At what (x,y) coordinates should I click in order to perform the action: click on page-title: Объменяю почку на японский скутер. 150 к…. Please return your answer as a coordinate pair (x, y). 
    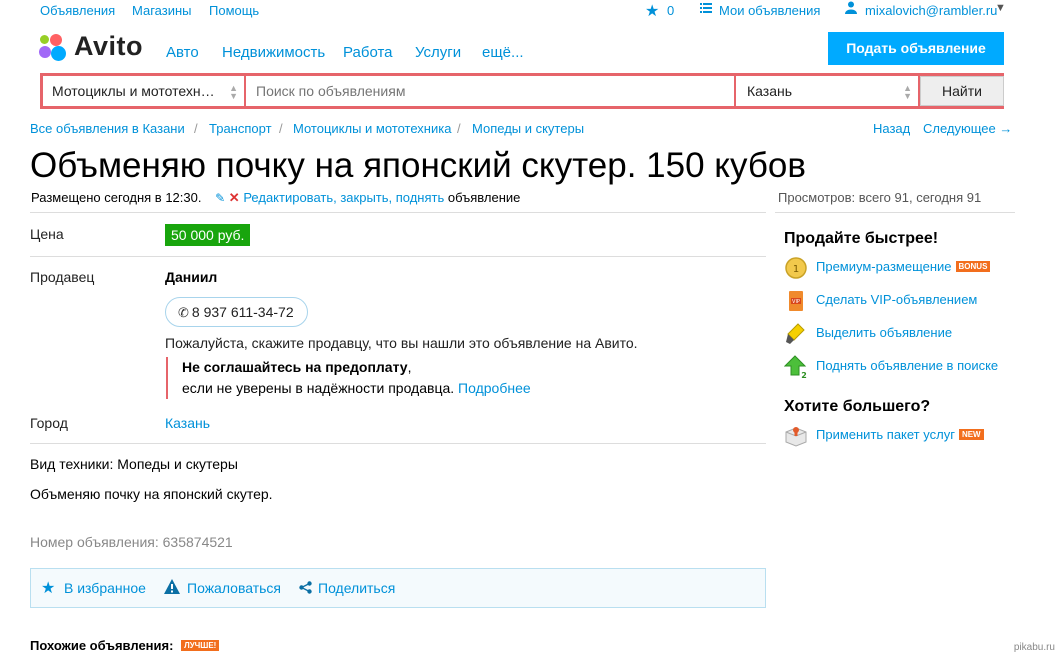
    Looking at the image, I should click on (418, 165).